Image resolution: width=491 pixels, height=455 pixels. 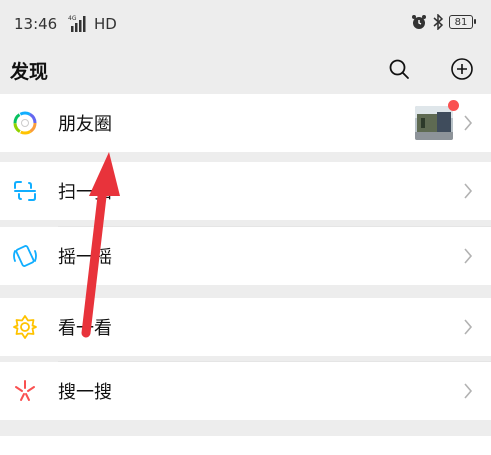 I want to click on page-title: 发现, so click(x=29, y=72).